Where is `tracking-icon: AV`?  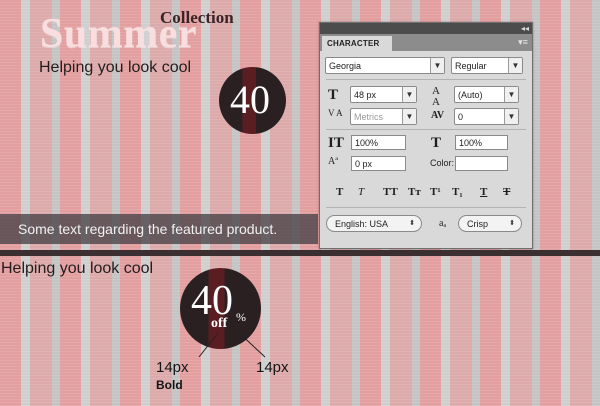
tracking-icon: AV is located at coordinates (438, 115).